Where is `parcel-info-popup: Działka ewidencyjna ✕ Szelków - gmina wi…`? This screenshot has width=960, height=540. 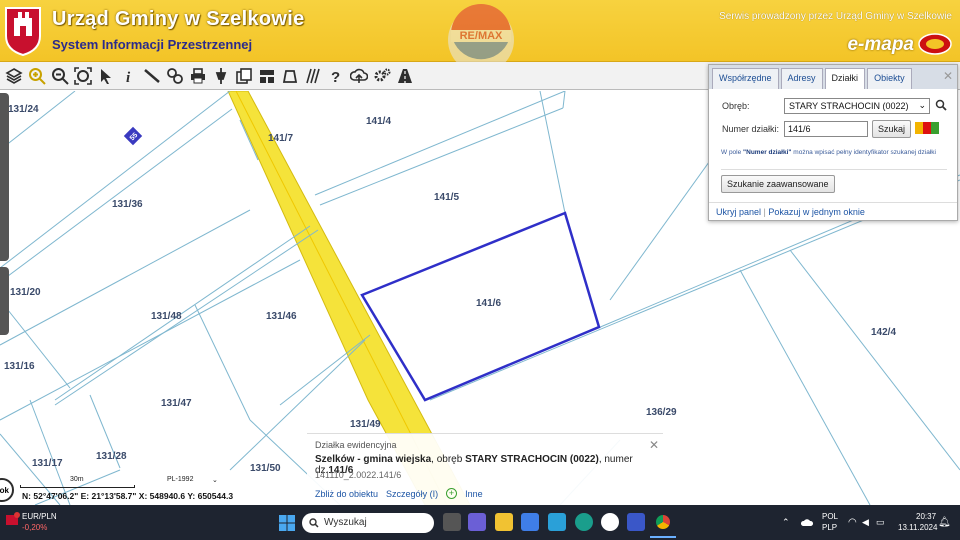
parcel-info-popup: Działka ewidencyjna ✕ Szelków - gmina wi… is located at coordinates (485, 469).